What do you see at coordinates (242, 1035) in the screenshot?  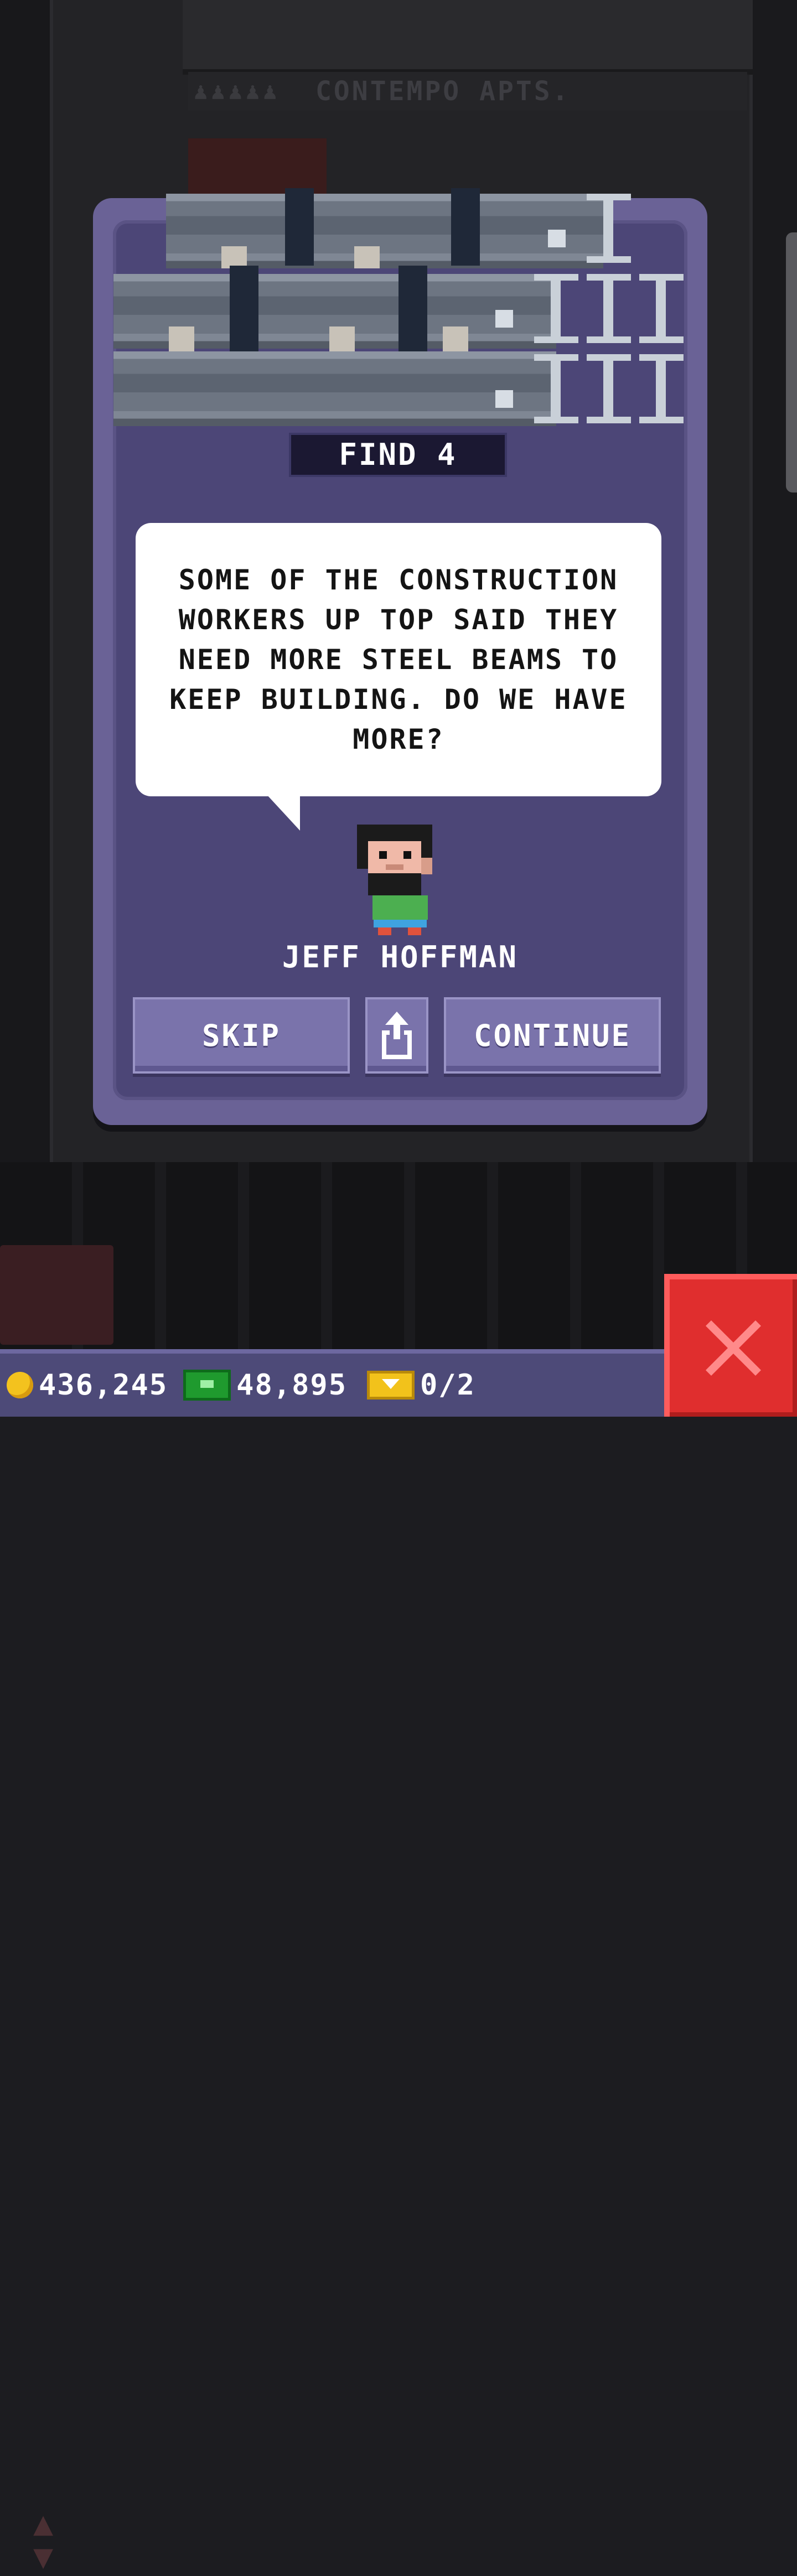 I see `skip-button: SKIP` at bounding box center [242, 1035].